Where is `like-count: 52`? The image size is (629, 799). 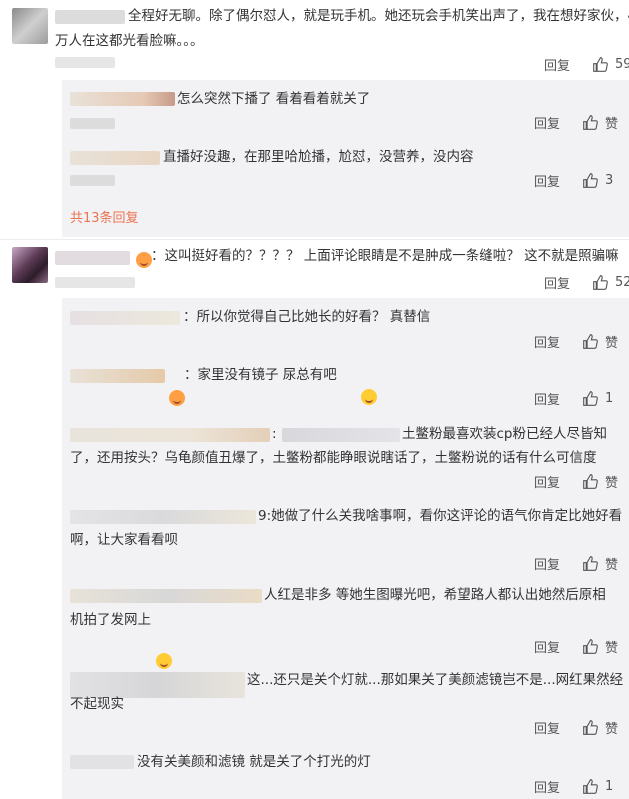 like-count: 52 is located at coordinates (622, 282).